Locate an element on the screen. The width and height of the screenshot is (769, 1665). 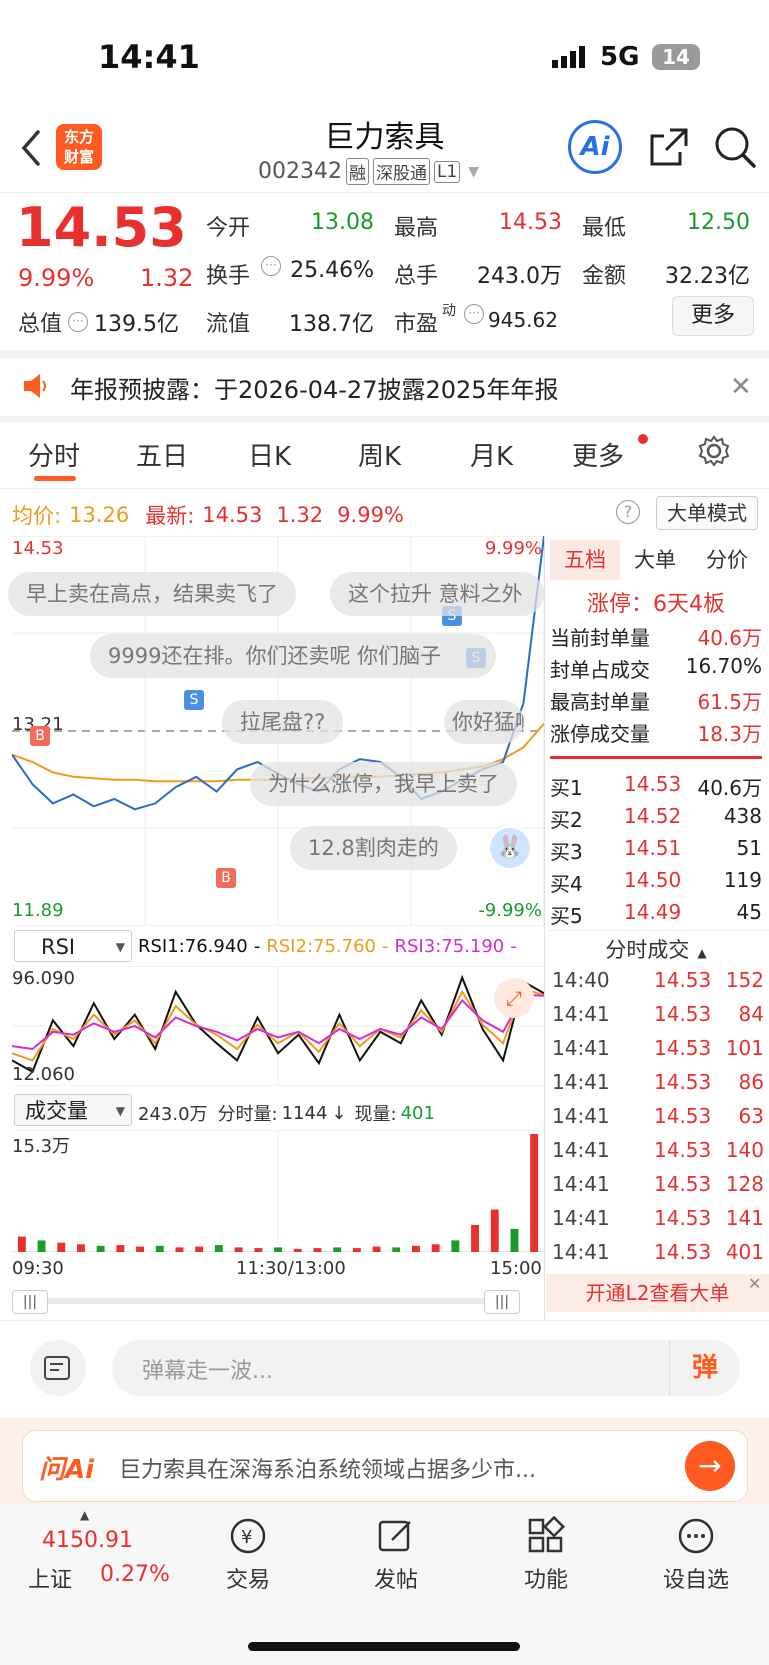
price-high-label: 14.53 is located at coordinates (38, 548).